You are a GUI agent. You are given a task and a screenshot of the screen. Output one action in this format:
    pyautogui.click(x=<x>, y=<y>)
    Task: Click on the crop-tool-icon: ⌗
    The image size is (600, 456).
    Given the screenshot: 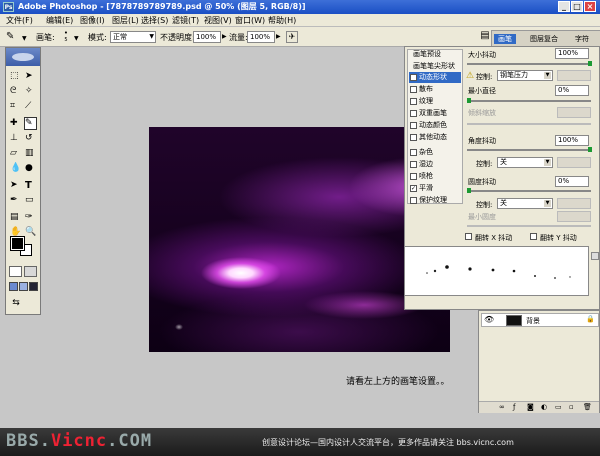 What is the action you would take?
    pyautogui.click(x=15, y=106)
    